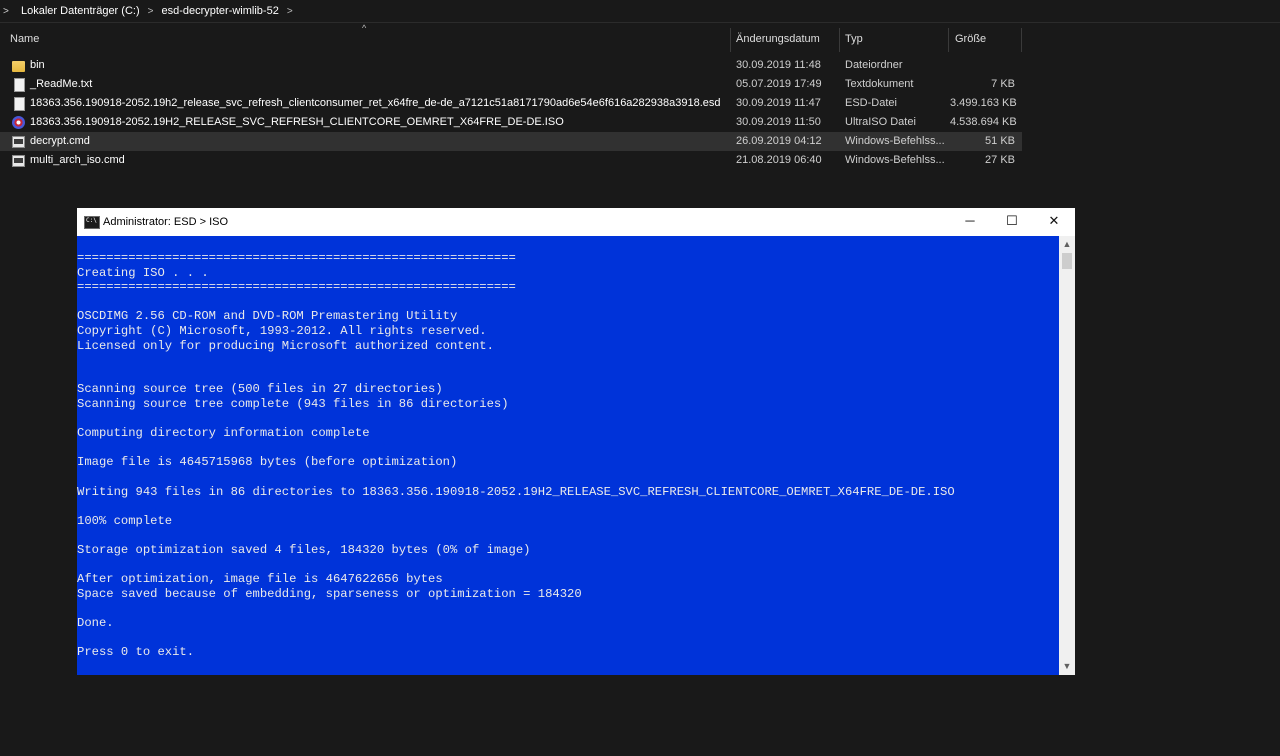 This screenshot has height=756, width=1280. I want to click on console-app-icon, so click(92, 222).